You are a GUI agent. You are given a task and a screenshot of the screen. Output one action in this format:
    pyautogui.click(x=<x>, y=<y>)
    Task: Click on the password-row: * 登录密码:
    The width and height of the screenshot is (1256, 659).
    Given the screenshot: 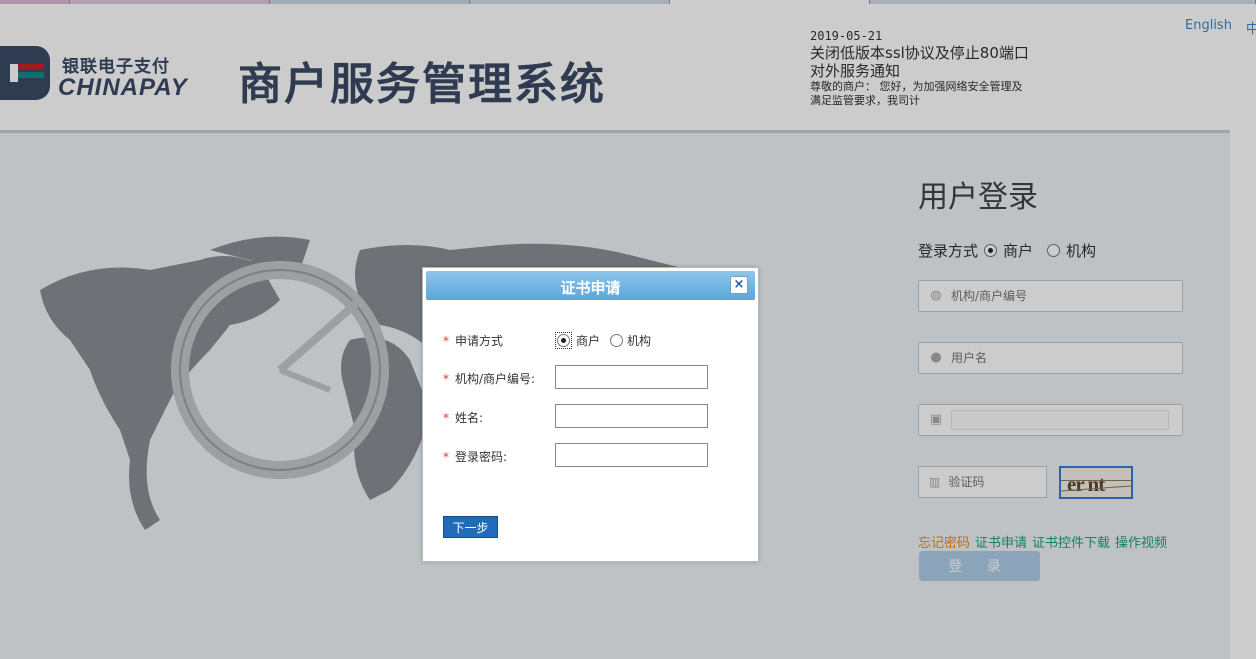 What is the action you would take?
    pyautogui.click(x=499, y=456)
    